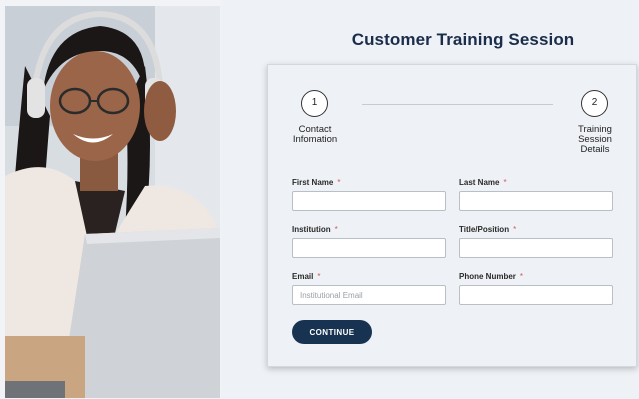 The height and width of the screenshot is (399, 639). Describe the element at coordinates (369, 201) in the screenshot. I see `first-name-input` at that location.